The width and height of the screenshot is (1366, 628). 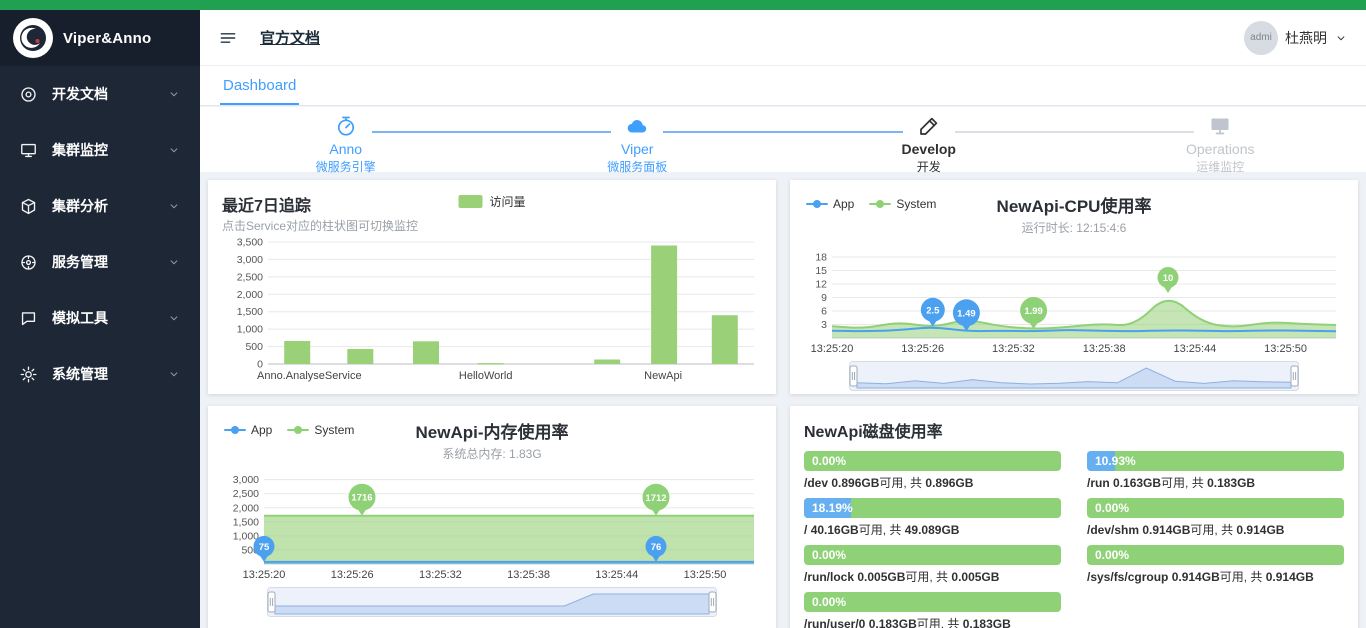 I want to click on sidebar-item-1: 开发文档, so click(x=100, y=94).